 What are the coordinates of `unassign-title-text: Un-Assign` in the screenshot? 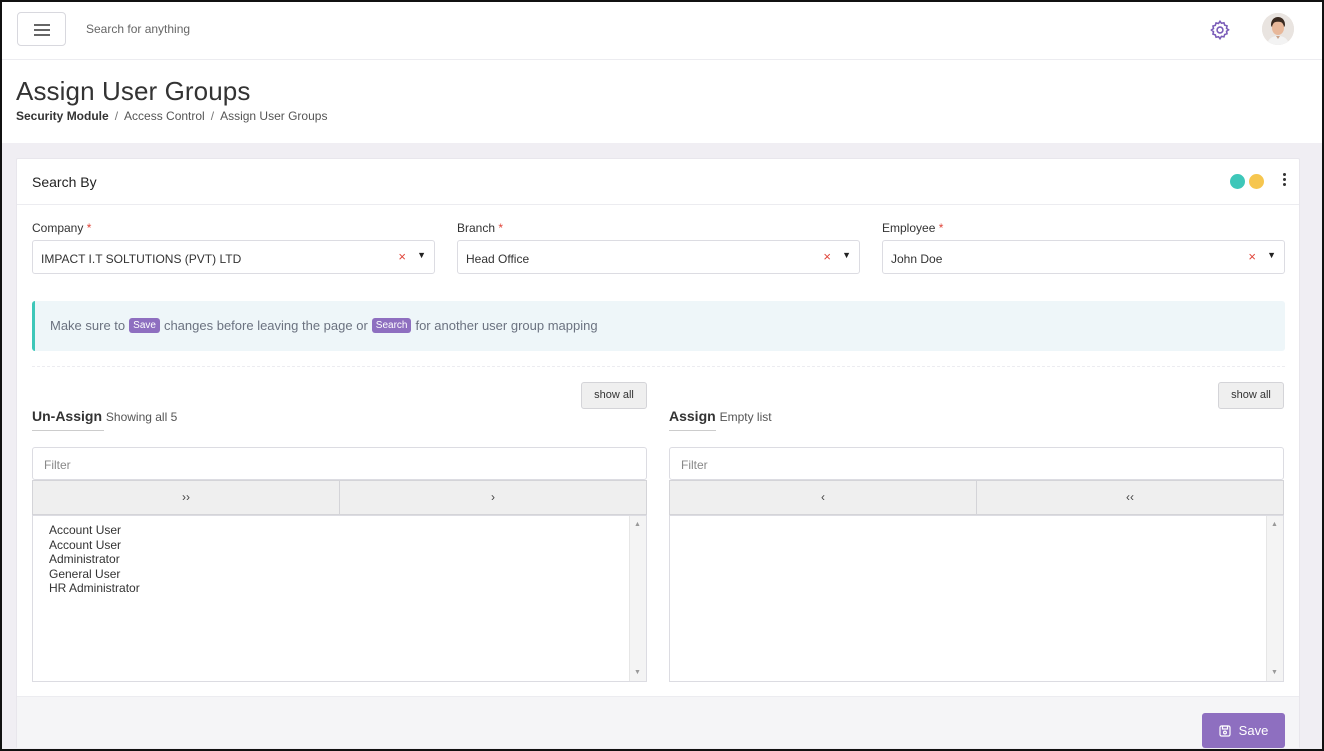 It's located at (67, 416).